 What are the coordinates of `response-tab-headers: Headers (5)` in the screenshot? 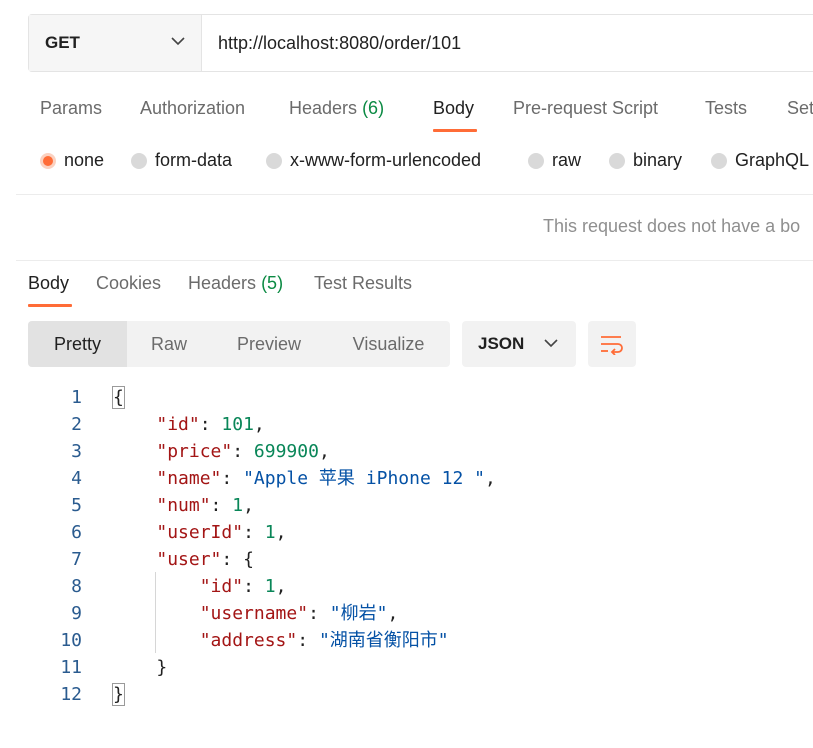 It's located at (235, 283).